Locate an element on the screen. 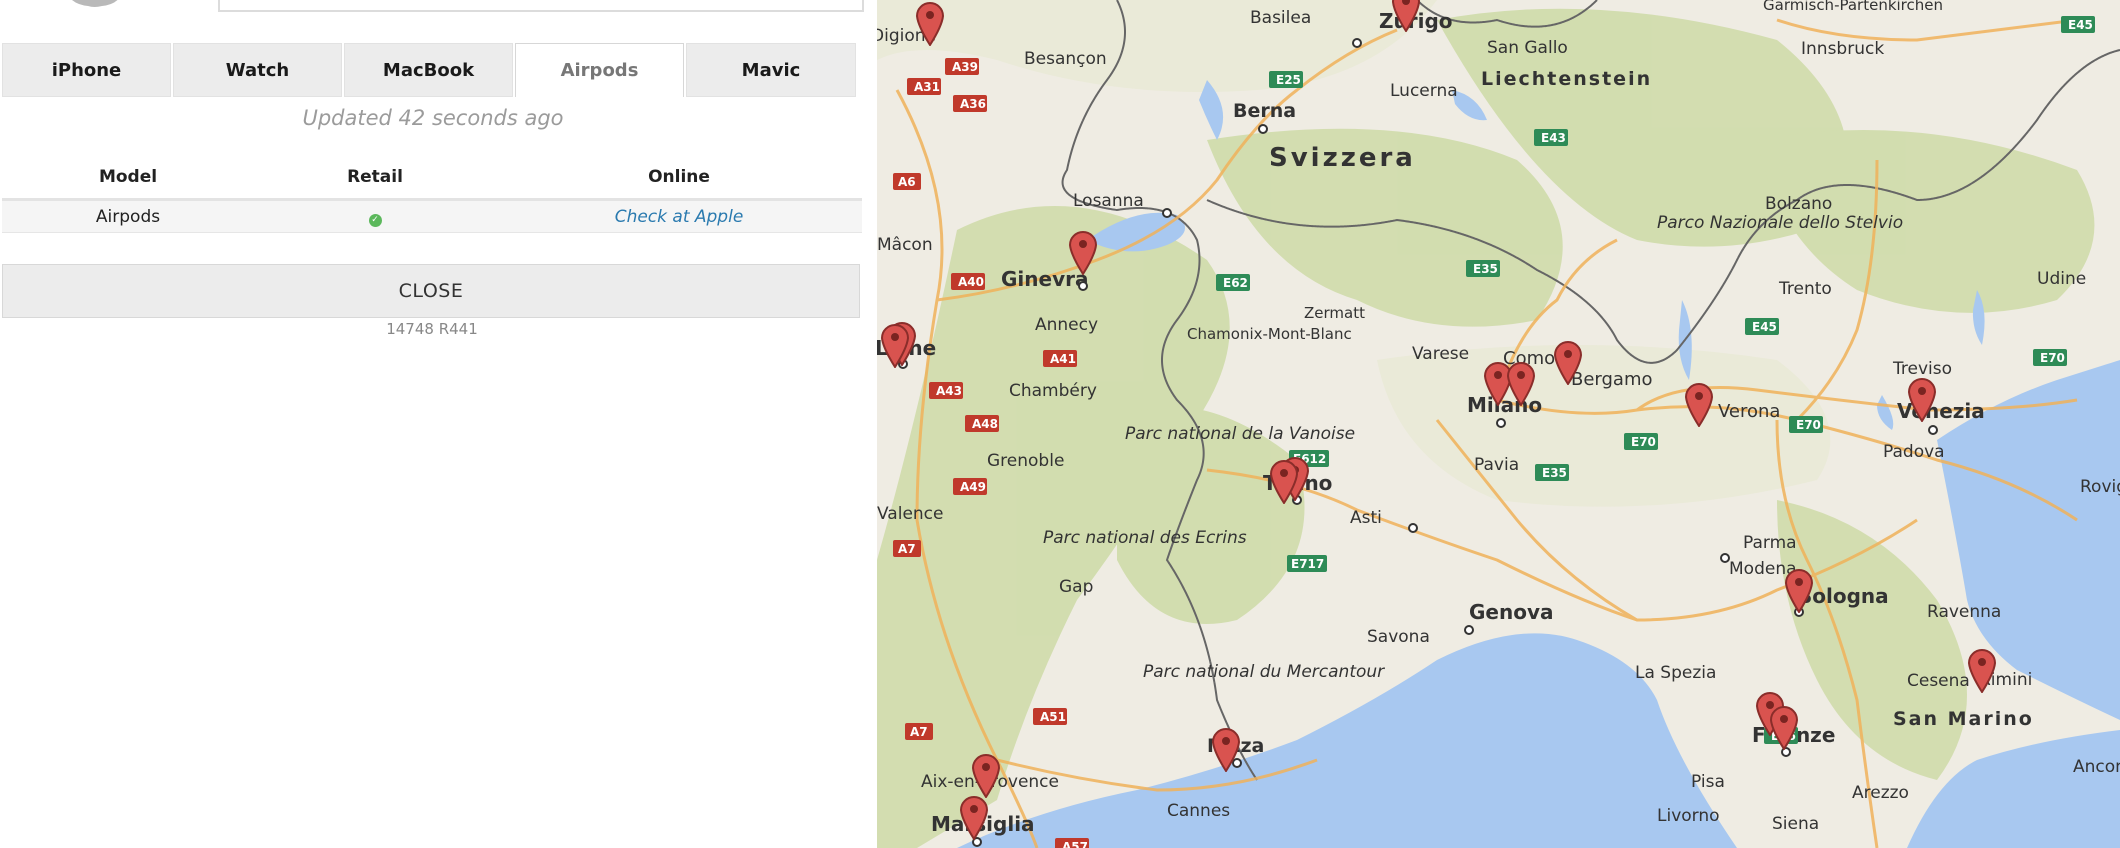 The image size is (2120, 848). product-tabs: iPhone Watch MacBook Airpods Mavic is located at coordinates (431, 71).